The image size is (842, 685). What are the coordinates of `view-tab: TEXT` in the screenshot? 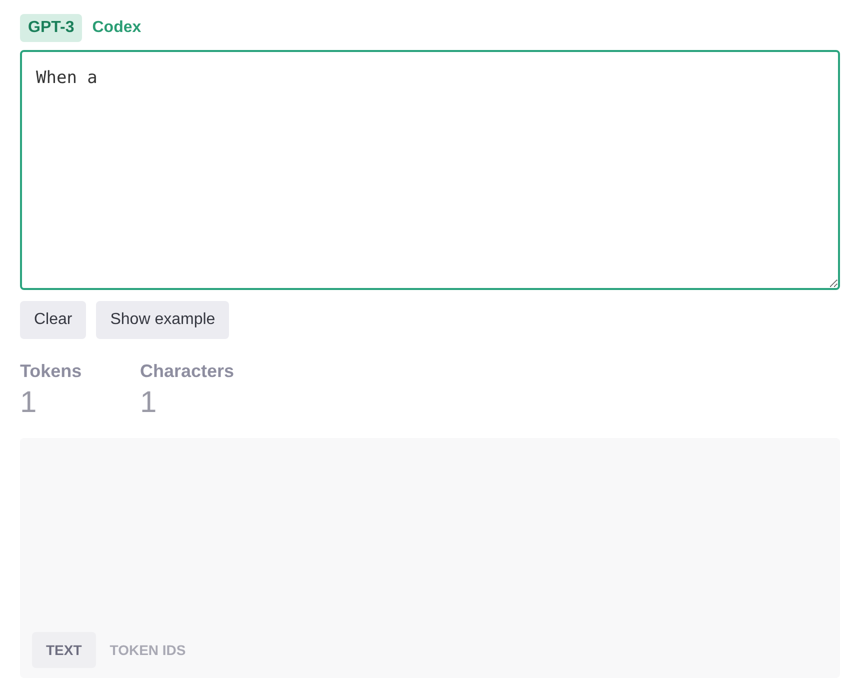 It's located at (64, 650).